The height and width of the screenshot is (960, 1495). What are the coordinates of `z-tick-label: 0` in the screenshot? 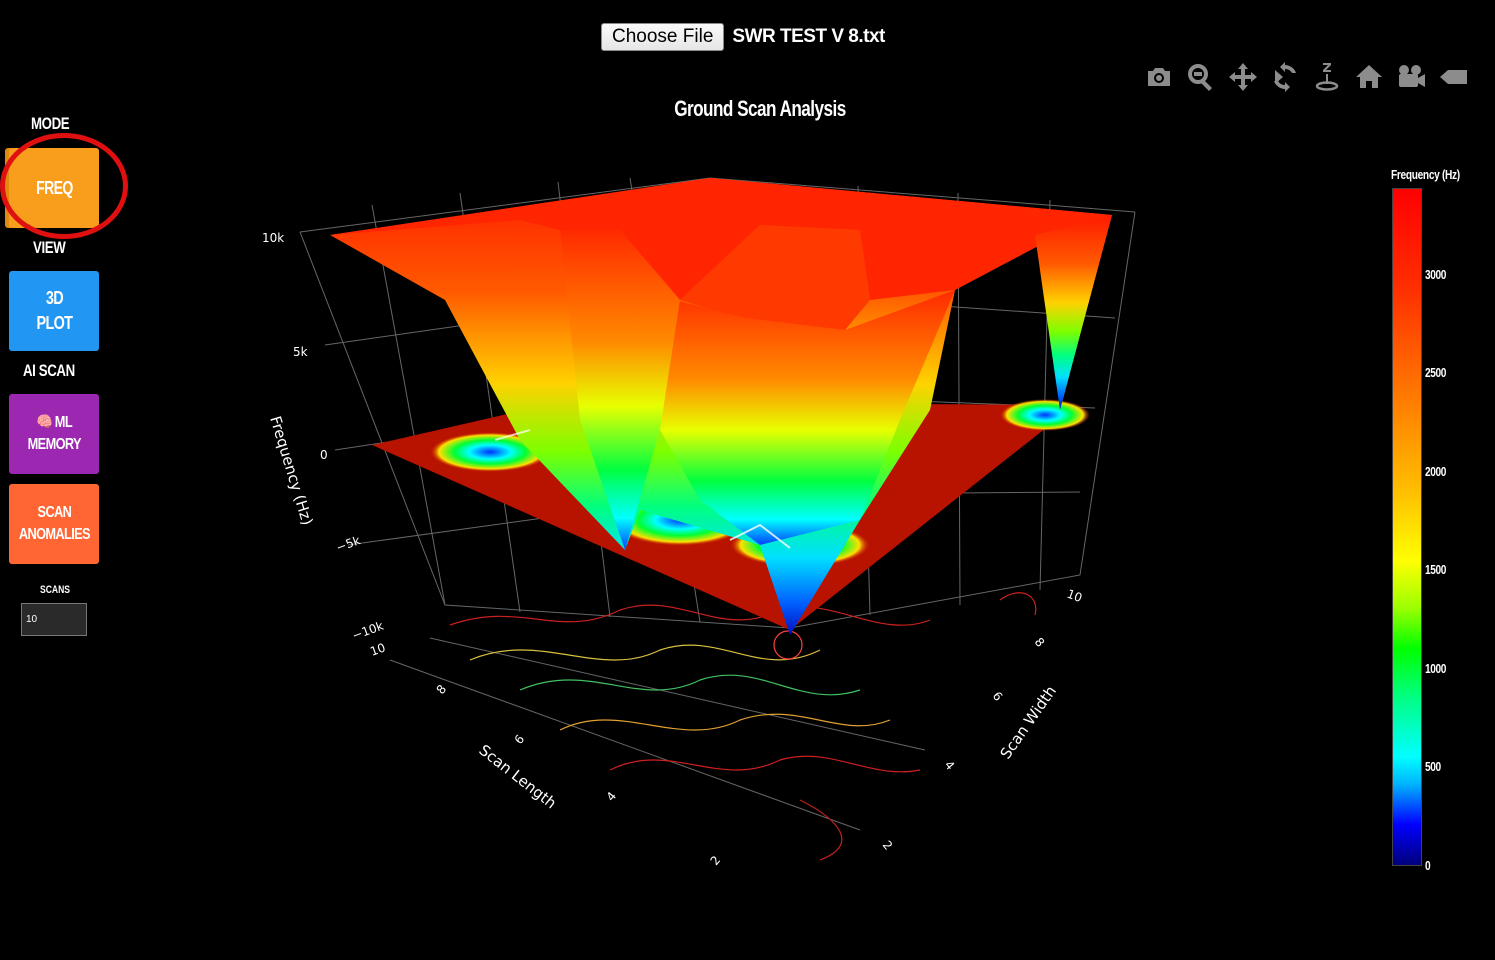 It's located at (324, 455).